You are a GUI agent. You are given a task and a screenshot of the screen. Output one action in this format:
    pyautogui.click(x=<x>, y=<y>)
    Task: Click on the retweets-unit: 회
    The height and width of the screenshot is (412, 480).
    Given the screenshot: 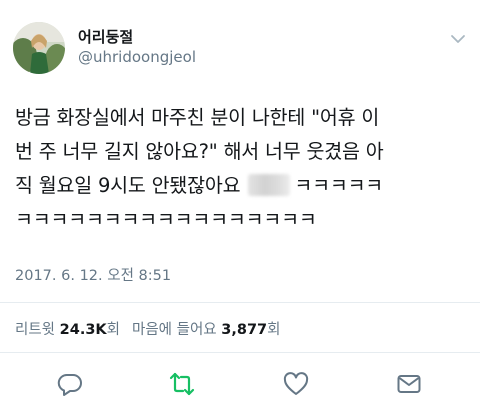 What is the action you would take?
    pyautogui.click(x=113, y=330)
    